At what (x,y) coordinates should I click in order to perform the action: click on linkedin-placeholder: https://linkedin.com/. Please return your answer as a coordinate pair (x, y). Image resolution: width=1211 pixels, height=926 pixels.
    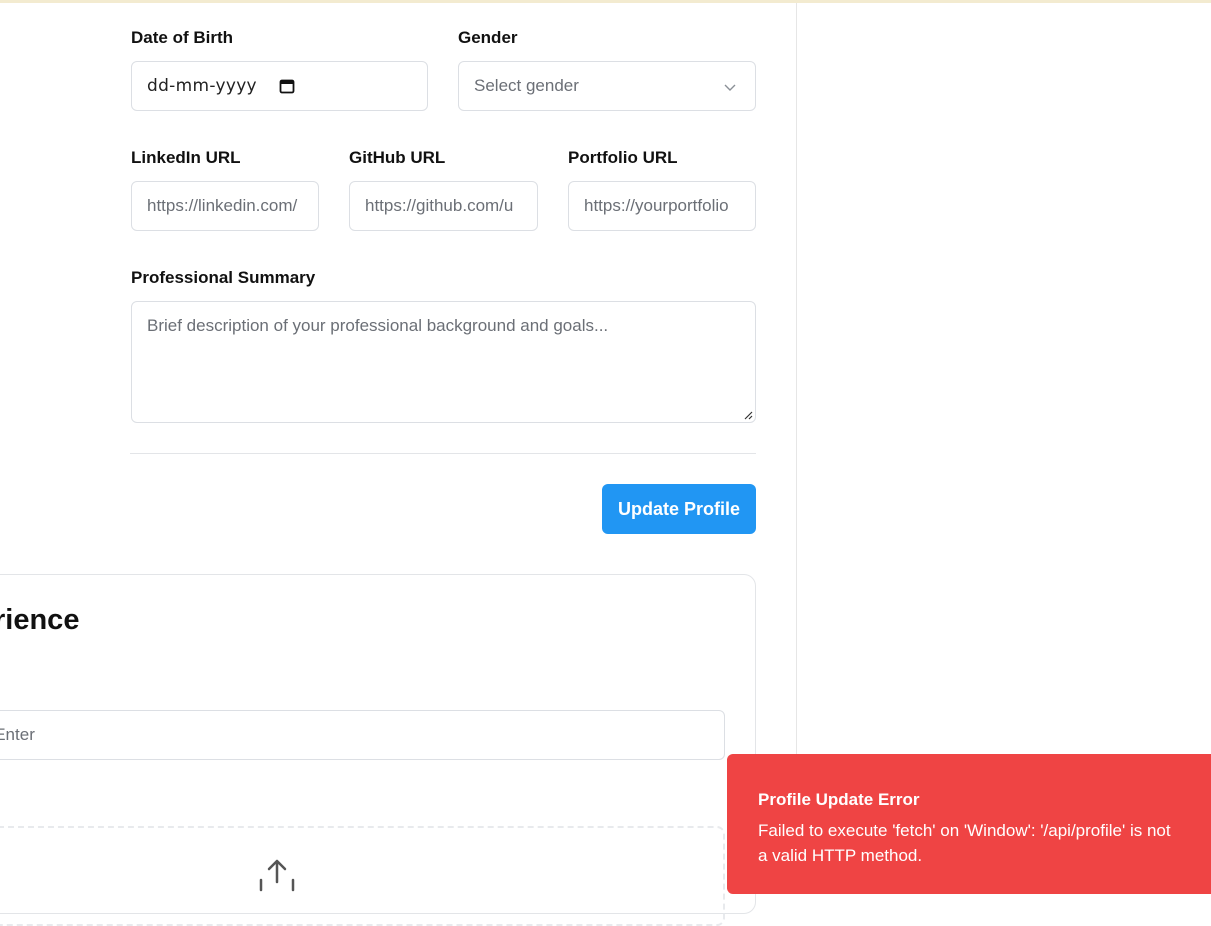
    Looking at the image, I should click on (222, 205).